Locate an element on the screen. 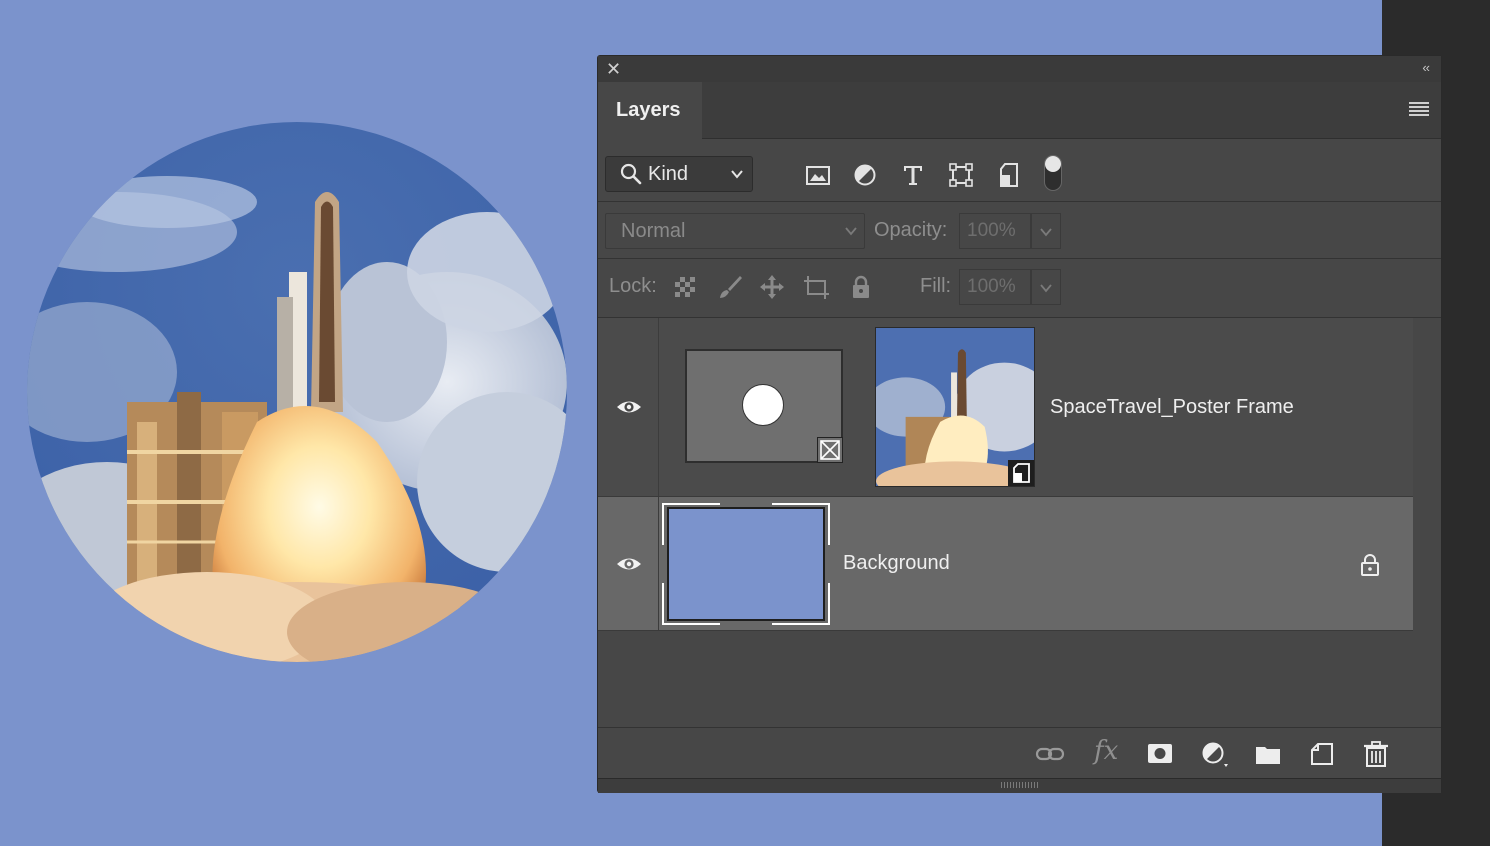 The image size is (1490, 846). layer-row-background: Background is located at coordinates (1005, 564).